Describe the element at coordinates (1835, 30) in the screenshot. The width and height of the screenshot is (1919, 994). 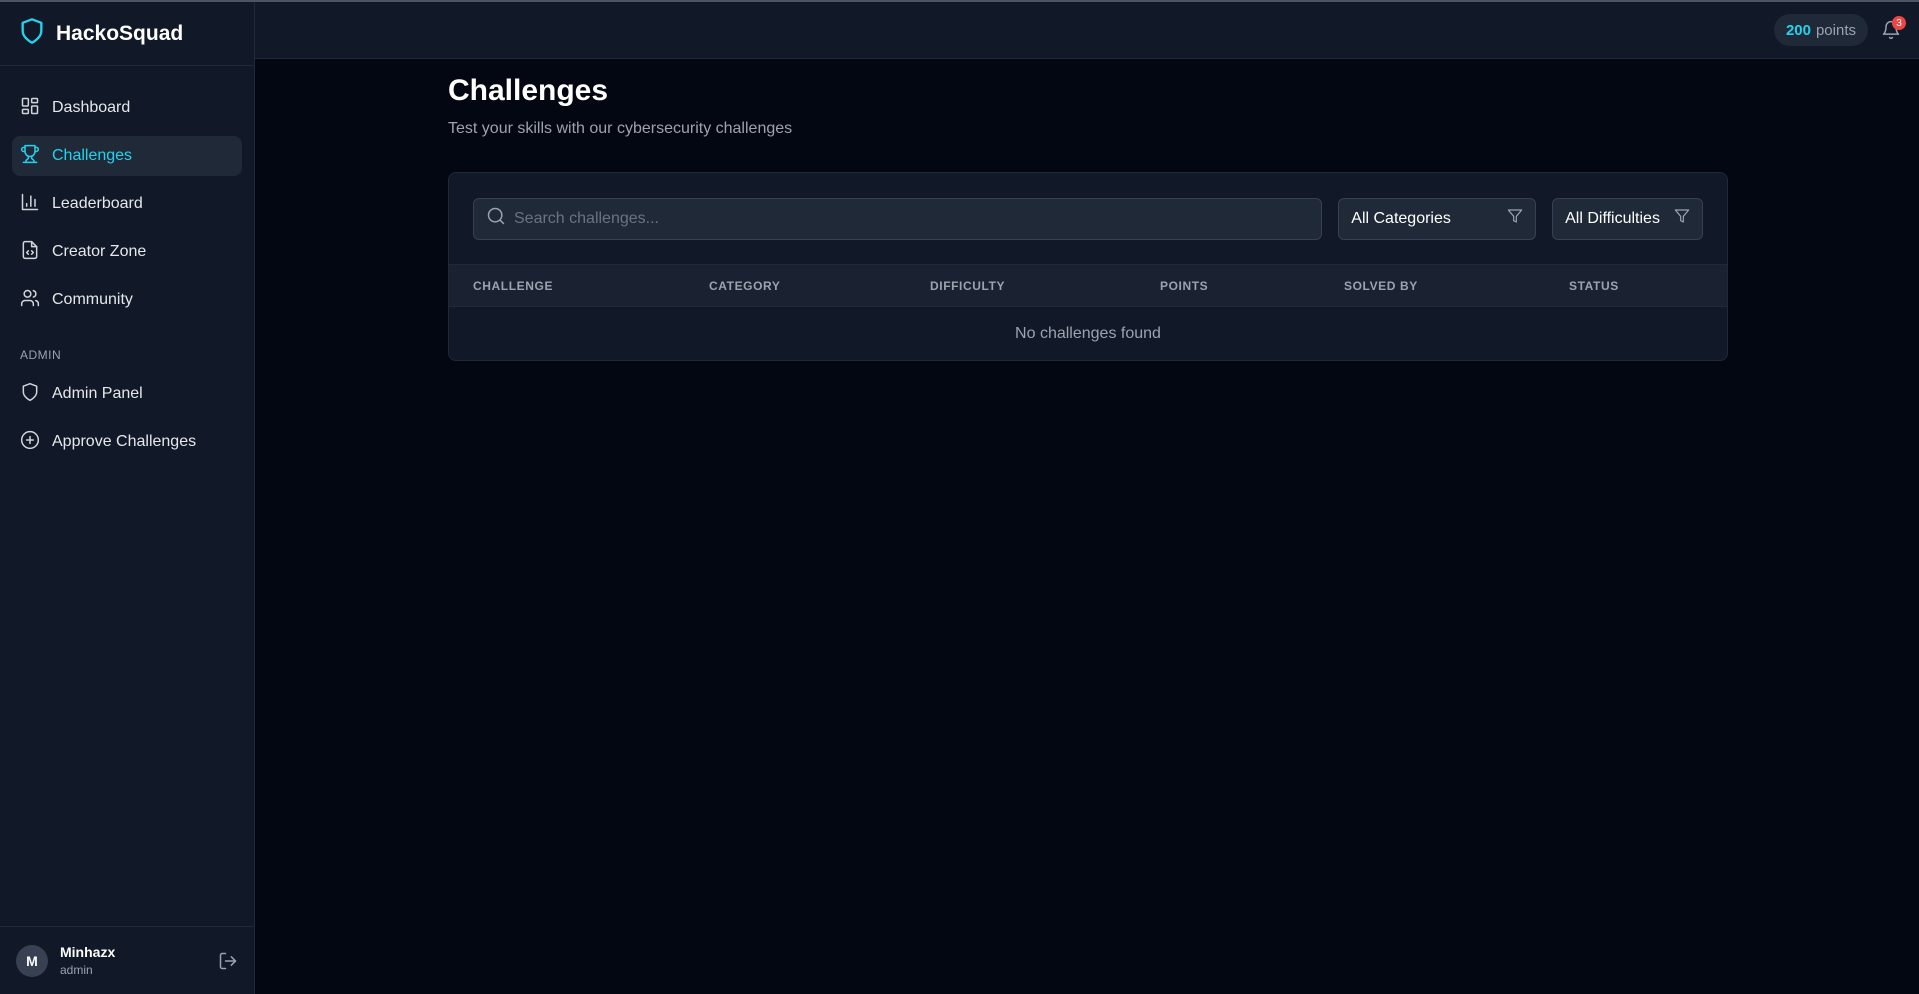
I see `points-label: points` at that location.